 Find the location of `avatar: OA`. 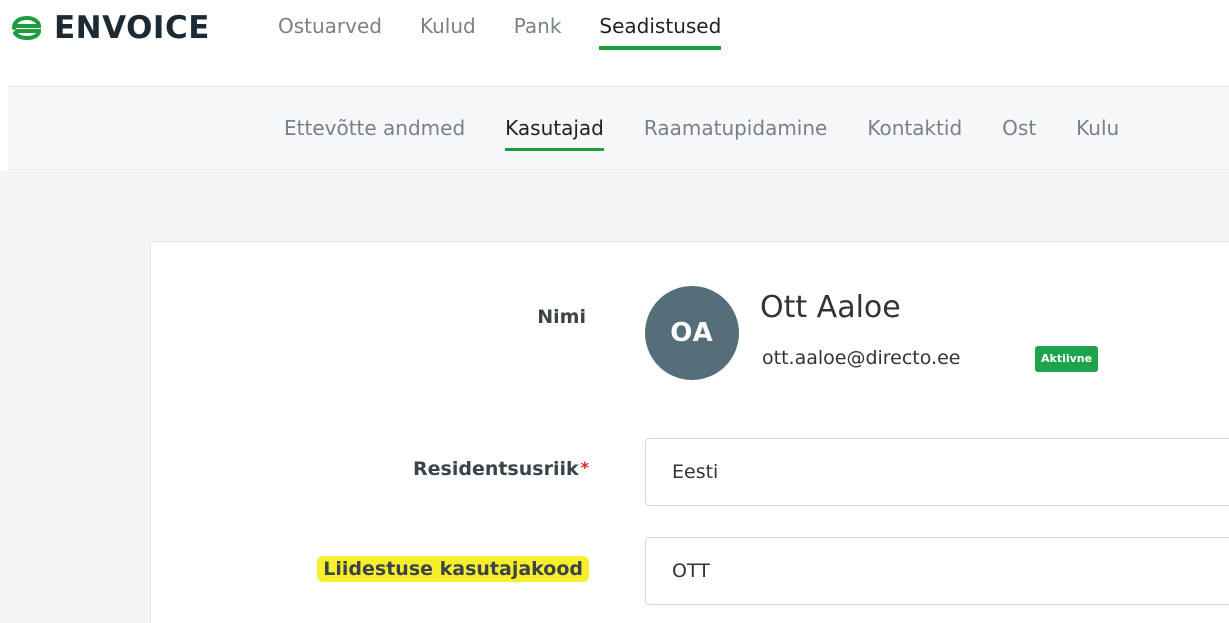

avatar: OA is located at coordinates (692, 333).